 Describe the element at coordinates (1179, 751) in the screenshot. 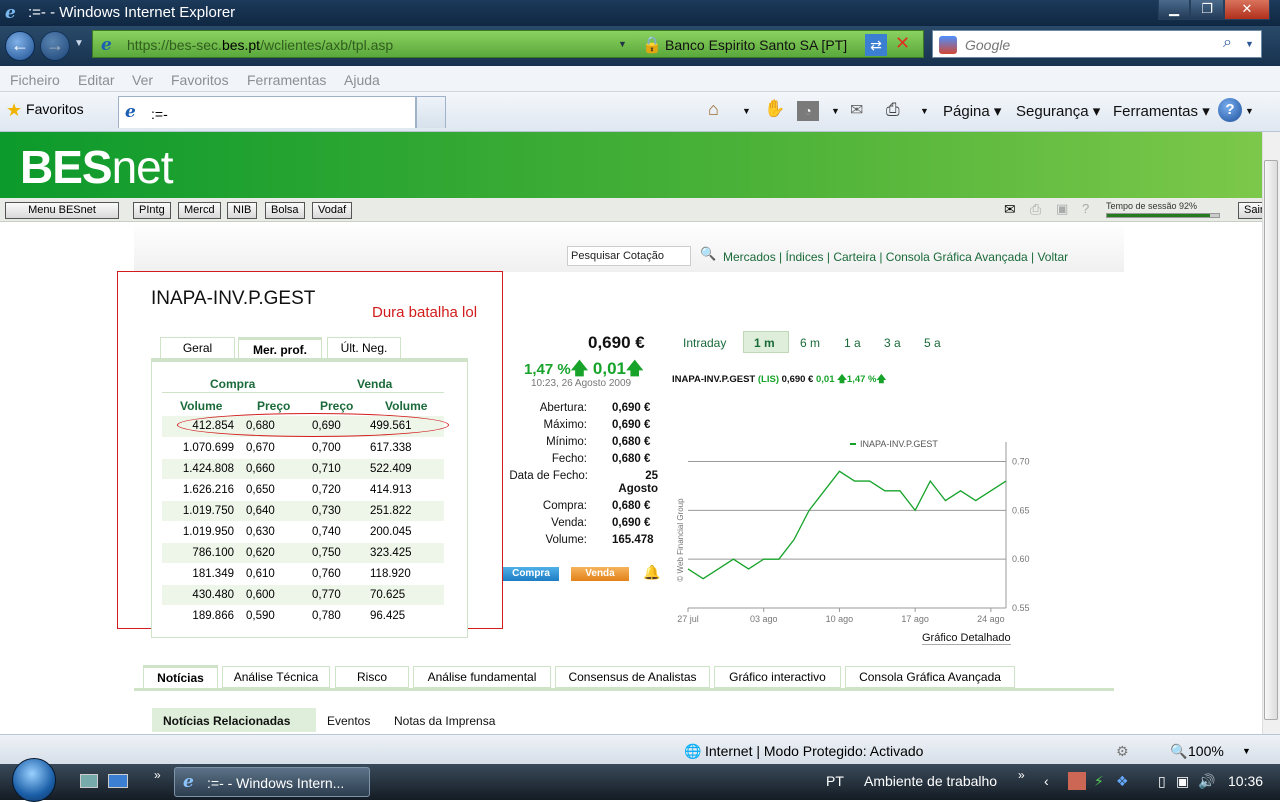

I see `zoom-icon: 🔍` at that location.